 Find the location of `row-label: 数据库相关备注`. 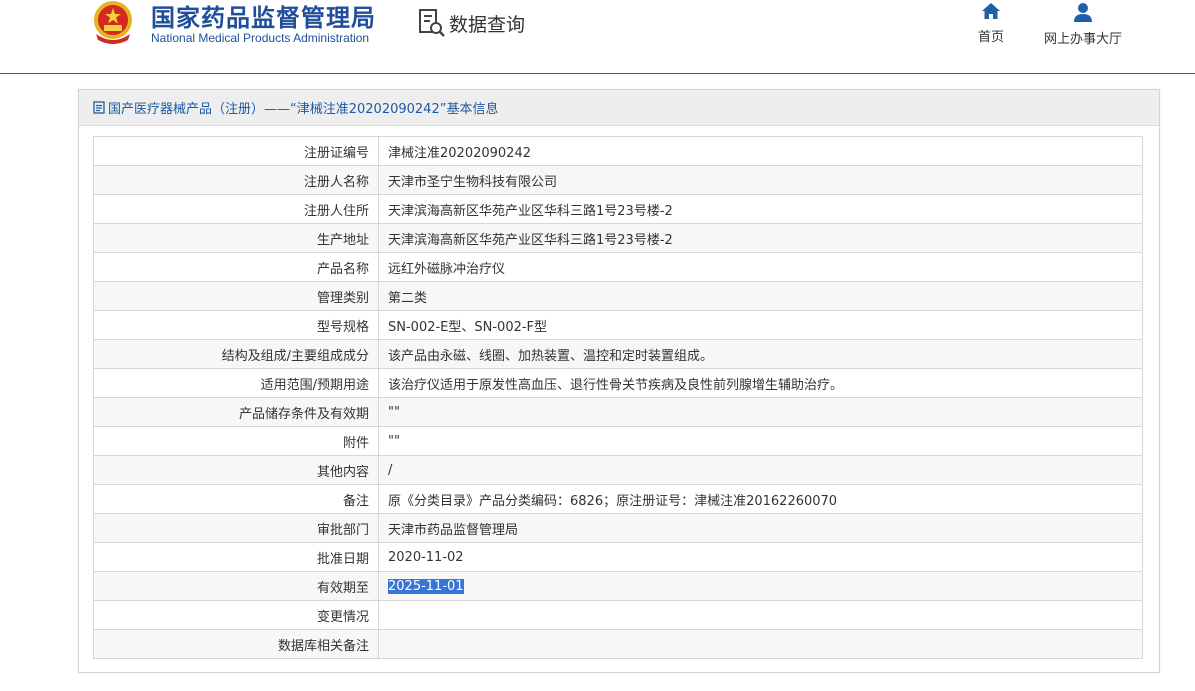

row-label: 数据库相关备注 is located at coordinates (236, 644).